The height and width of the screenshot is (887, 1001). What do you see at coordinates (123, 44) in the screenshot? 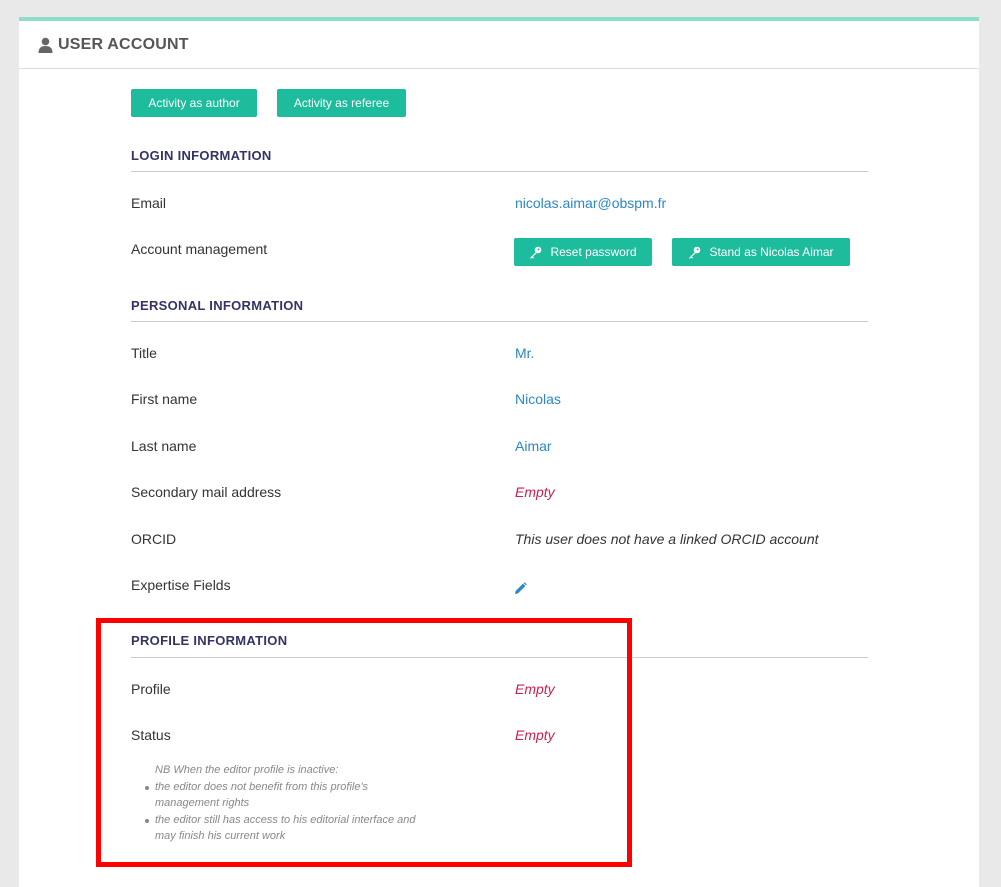
I see `page-title: USER ACCOUNT` at bounding box center [123, 44].